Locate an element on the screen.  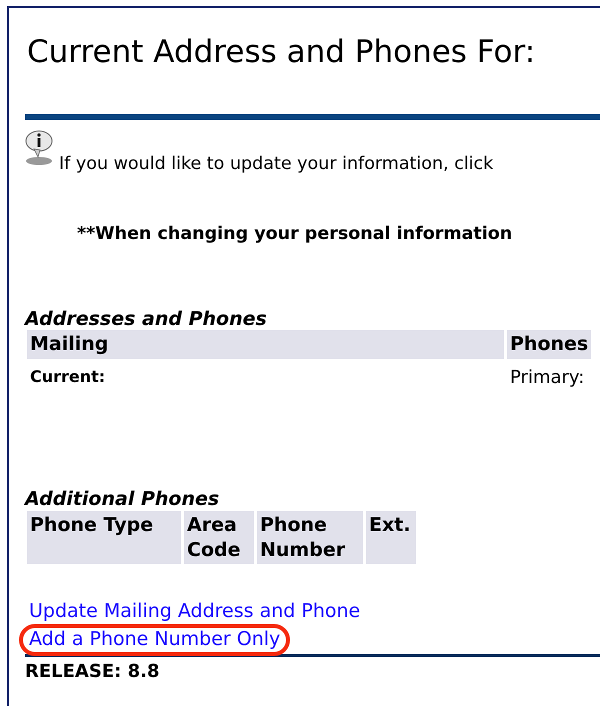
column-header: Area Code is located at coordinates (219, 537).